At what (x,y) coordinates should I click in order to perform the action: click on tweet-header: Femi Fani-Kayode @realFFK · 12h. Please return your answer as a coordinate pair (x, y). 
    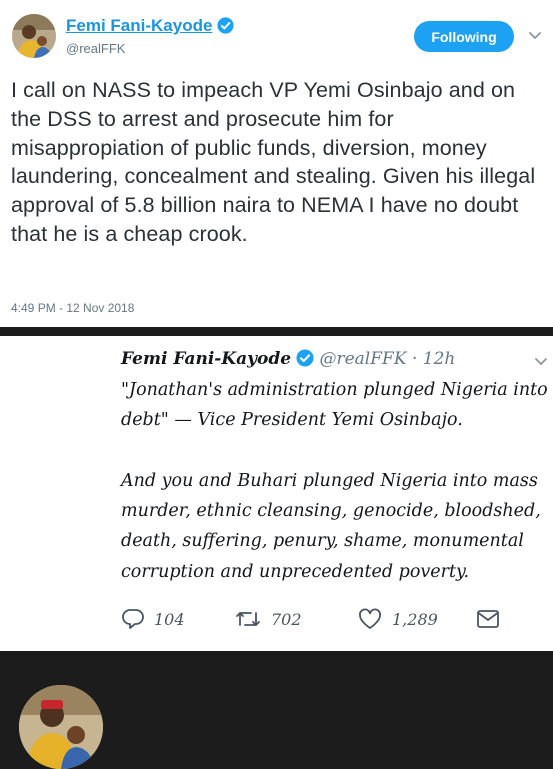
    Looking at the image, I should click on (288, 360).